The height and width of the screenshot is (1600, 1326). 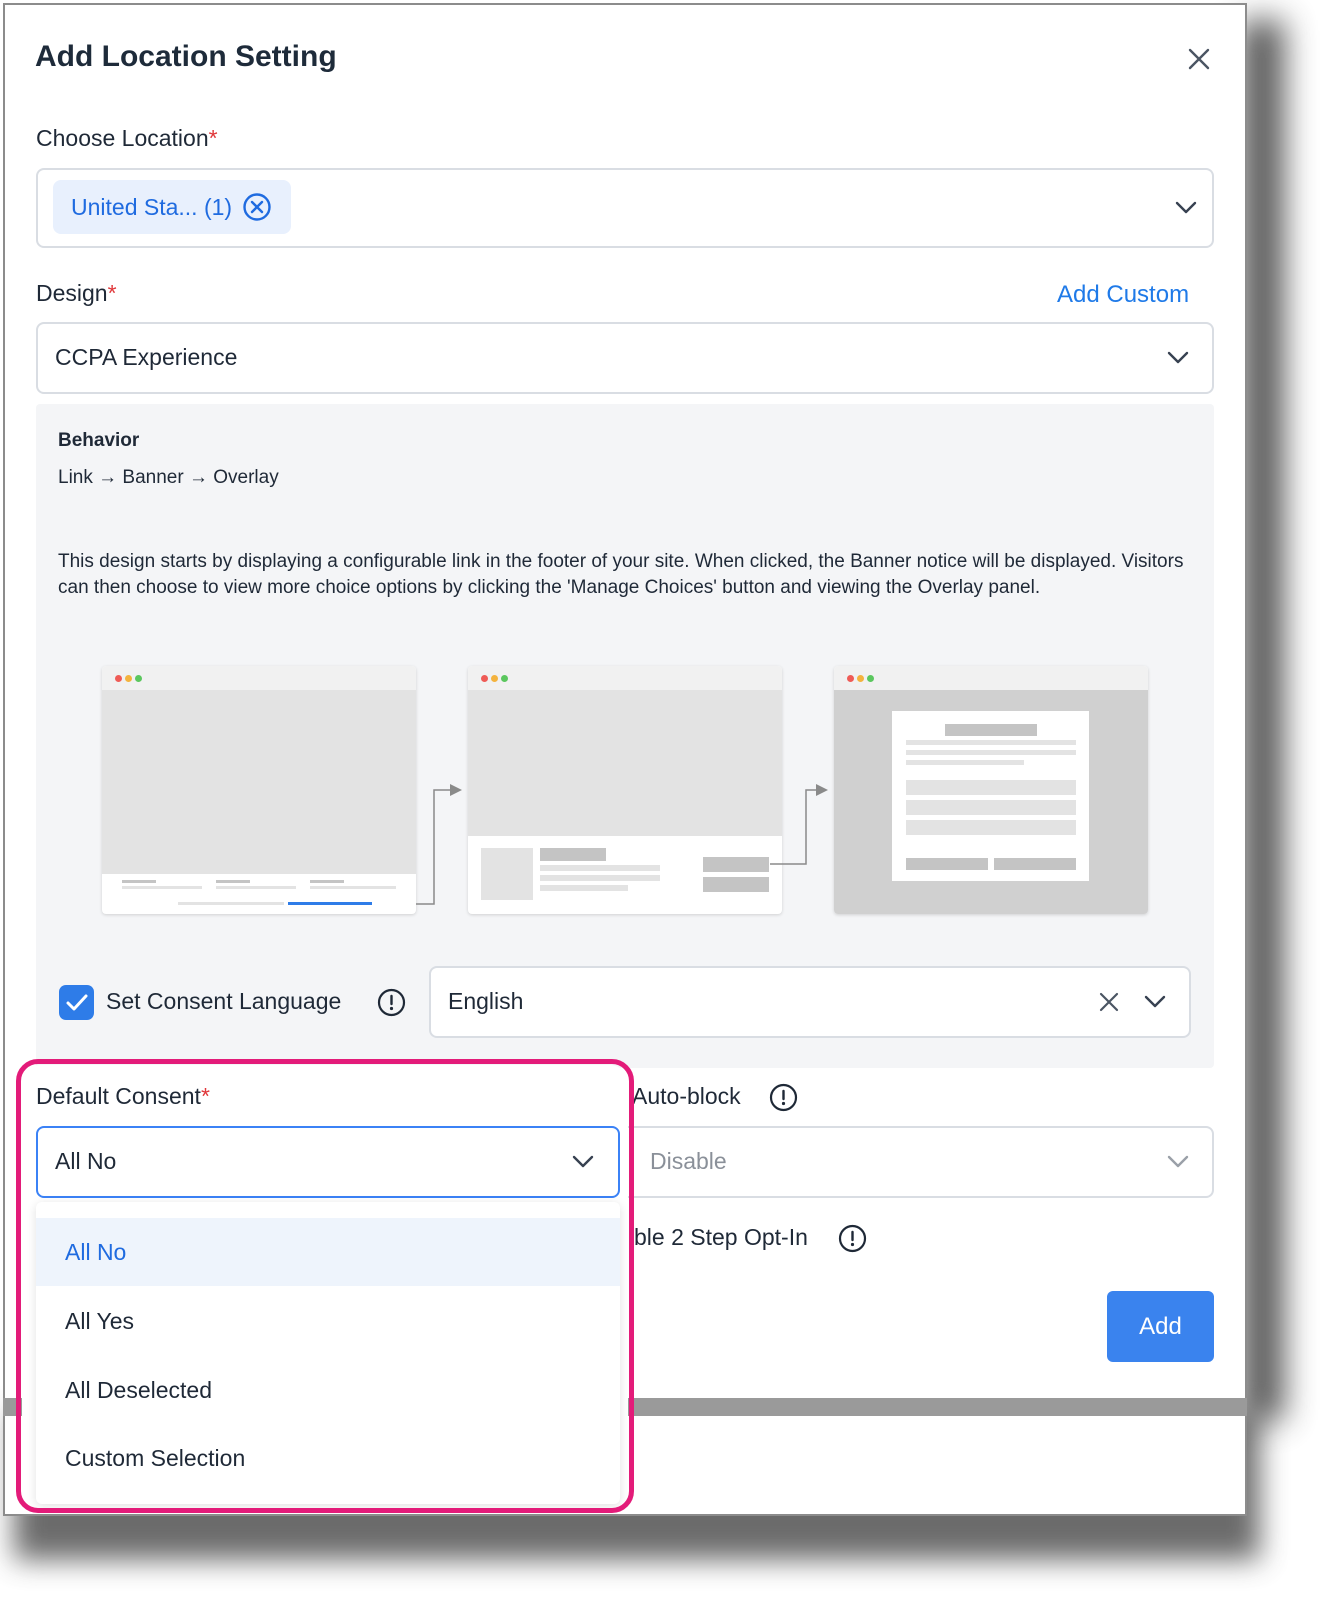 I want to click on location-chip-label: United Sta... (1), so click(x=152, y=206).